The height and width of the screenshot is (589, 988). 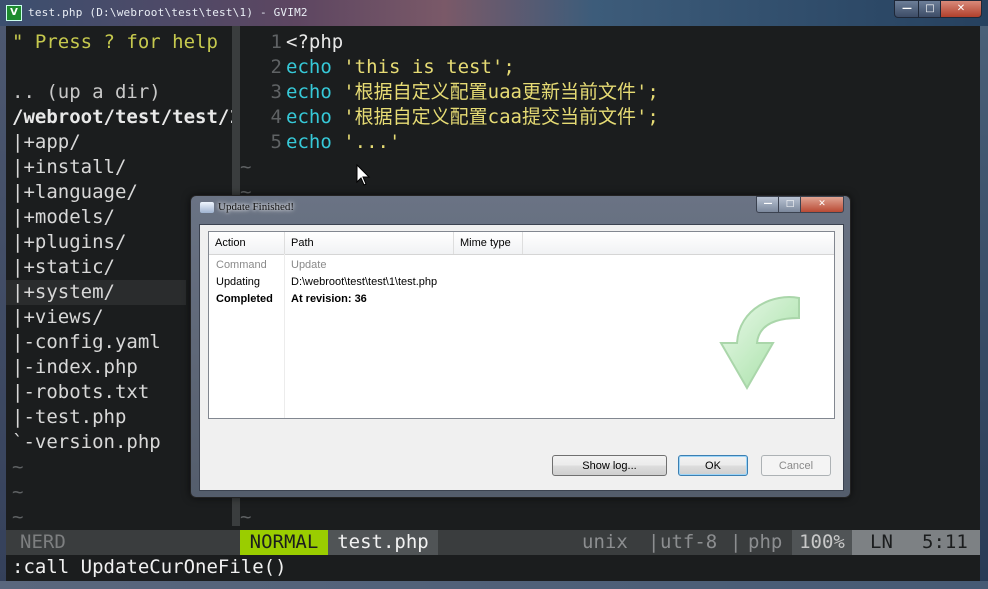 What do you see at coordinates (689, 542) in the screenshot?
I see `status-encoding: utf-8` at bounding box center [689, 542].